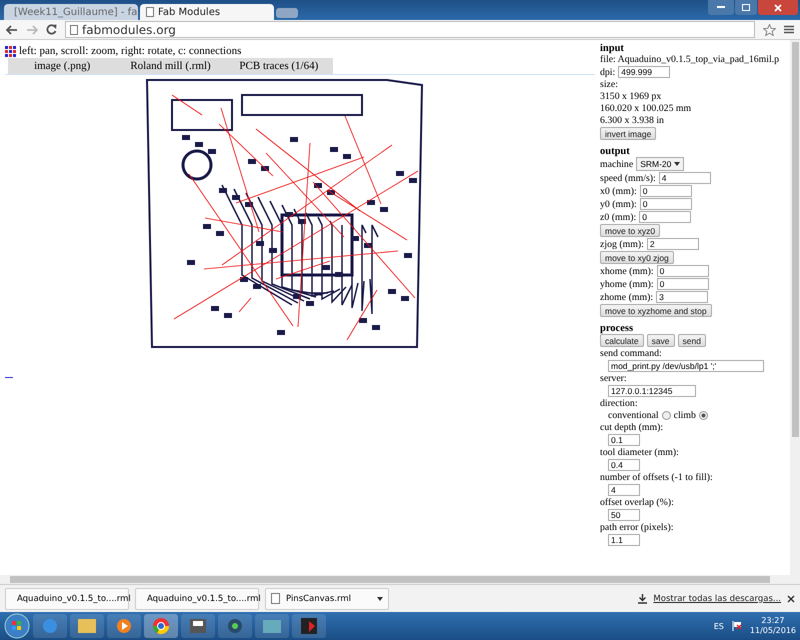 This screenshot has height=640, width=800. I want to click on axis-tick, so click(9, 377).